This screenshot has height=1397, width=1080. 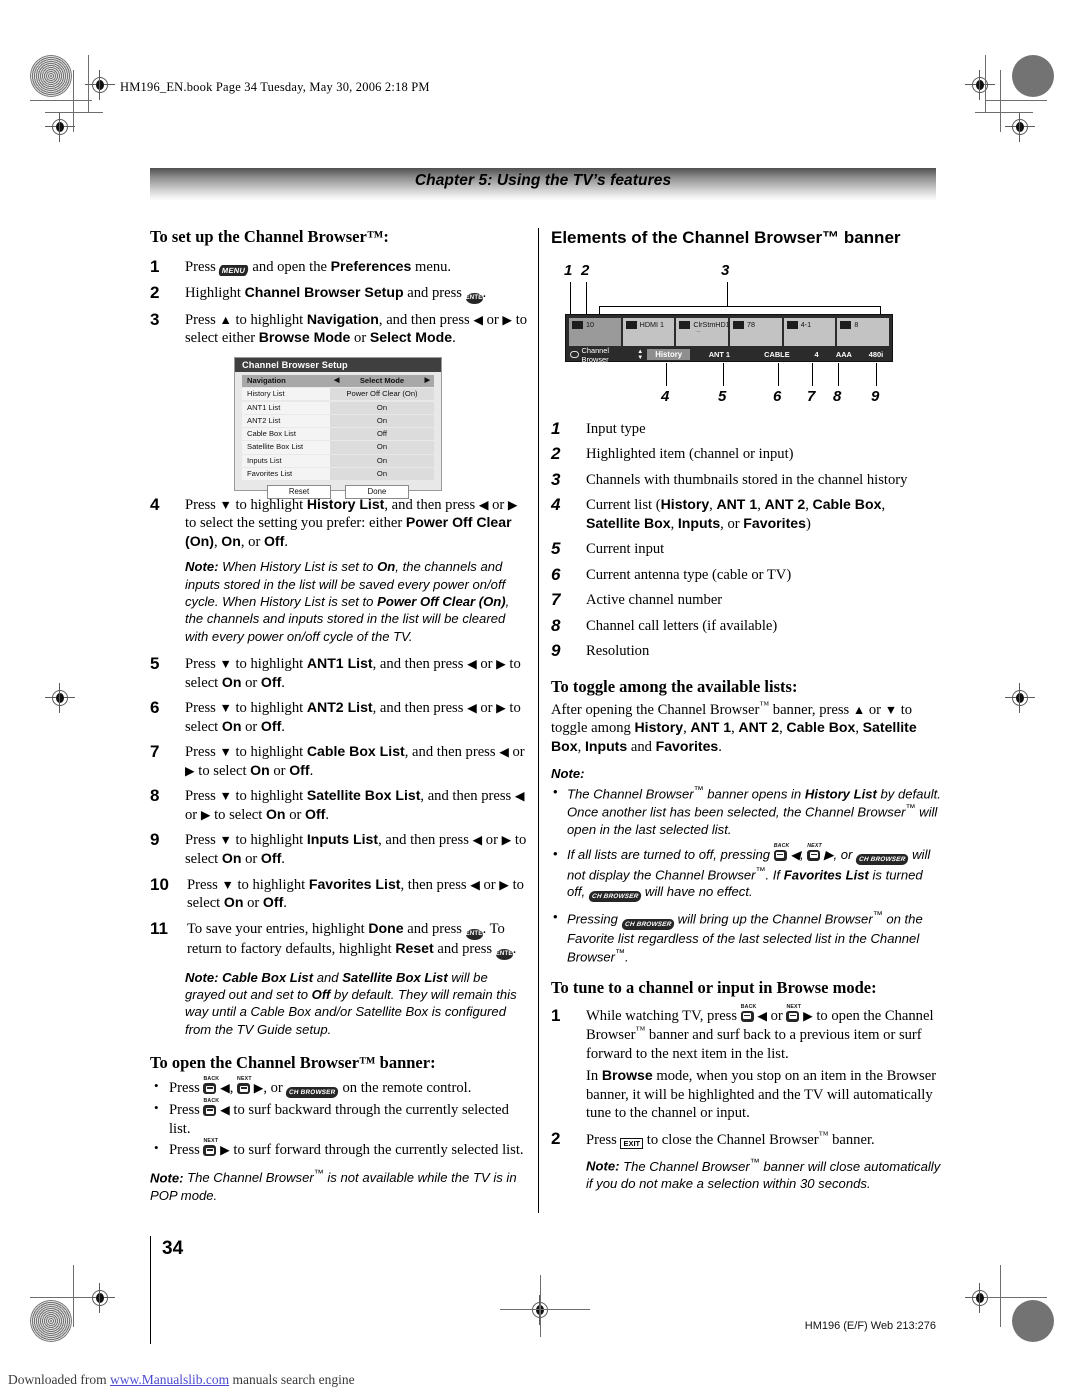 What do you see at coordinates (538, 720) in the screenshot?
I see `column-divider` at bounding box center [538, 720].